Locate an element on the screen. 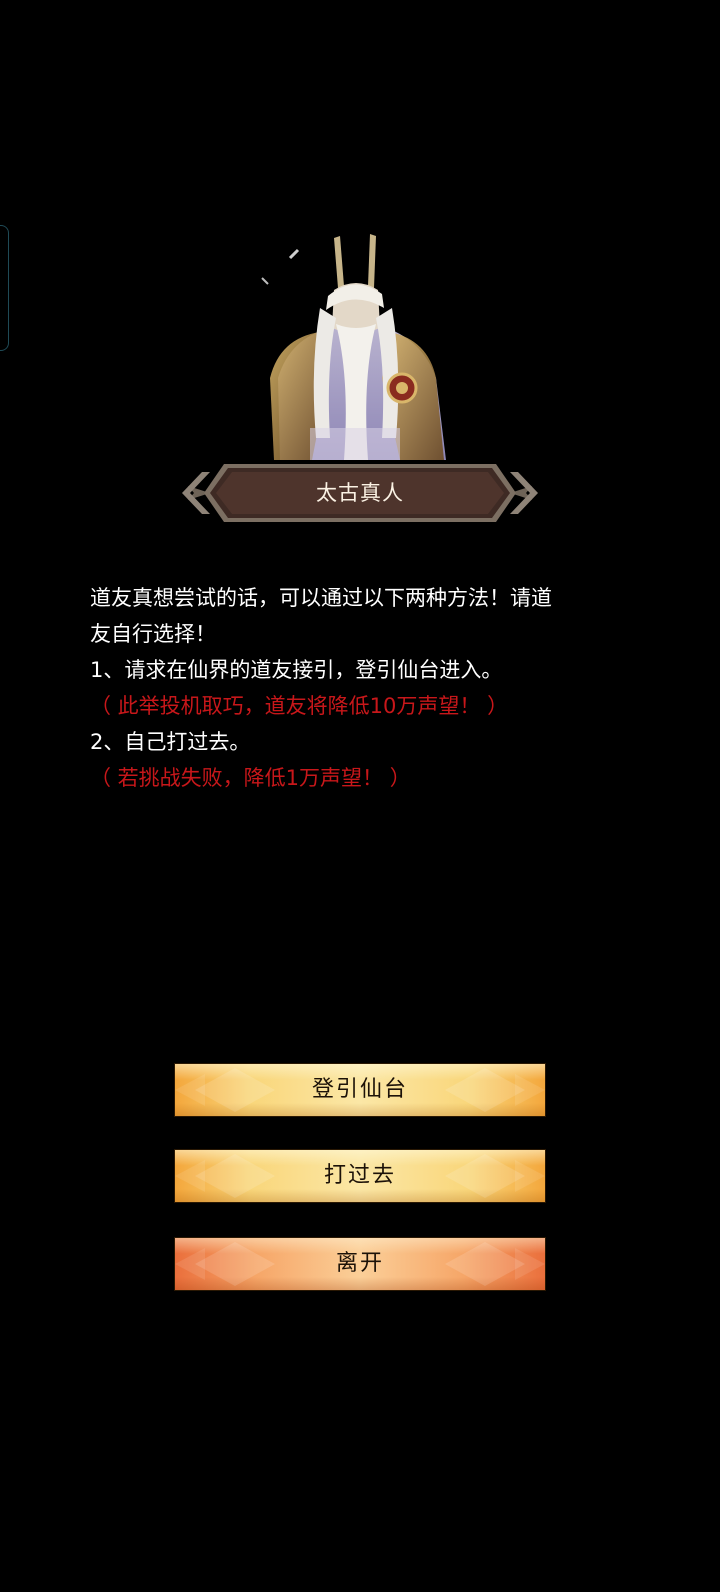  npc-nameplate: 太古真人 is located at coordinates (360, 493).